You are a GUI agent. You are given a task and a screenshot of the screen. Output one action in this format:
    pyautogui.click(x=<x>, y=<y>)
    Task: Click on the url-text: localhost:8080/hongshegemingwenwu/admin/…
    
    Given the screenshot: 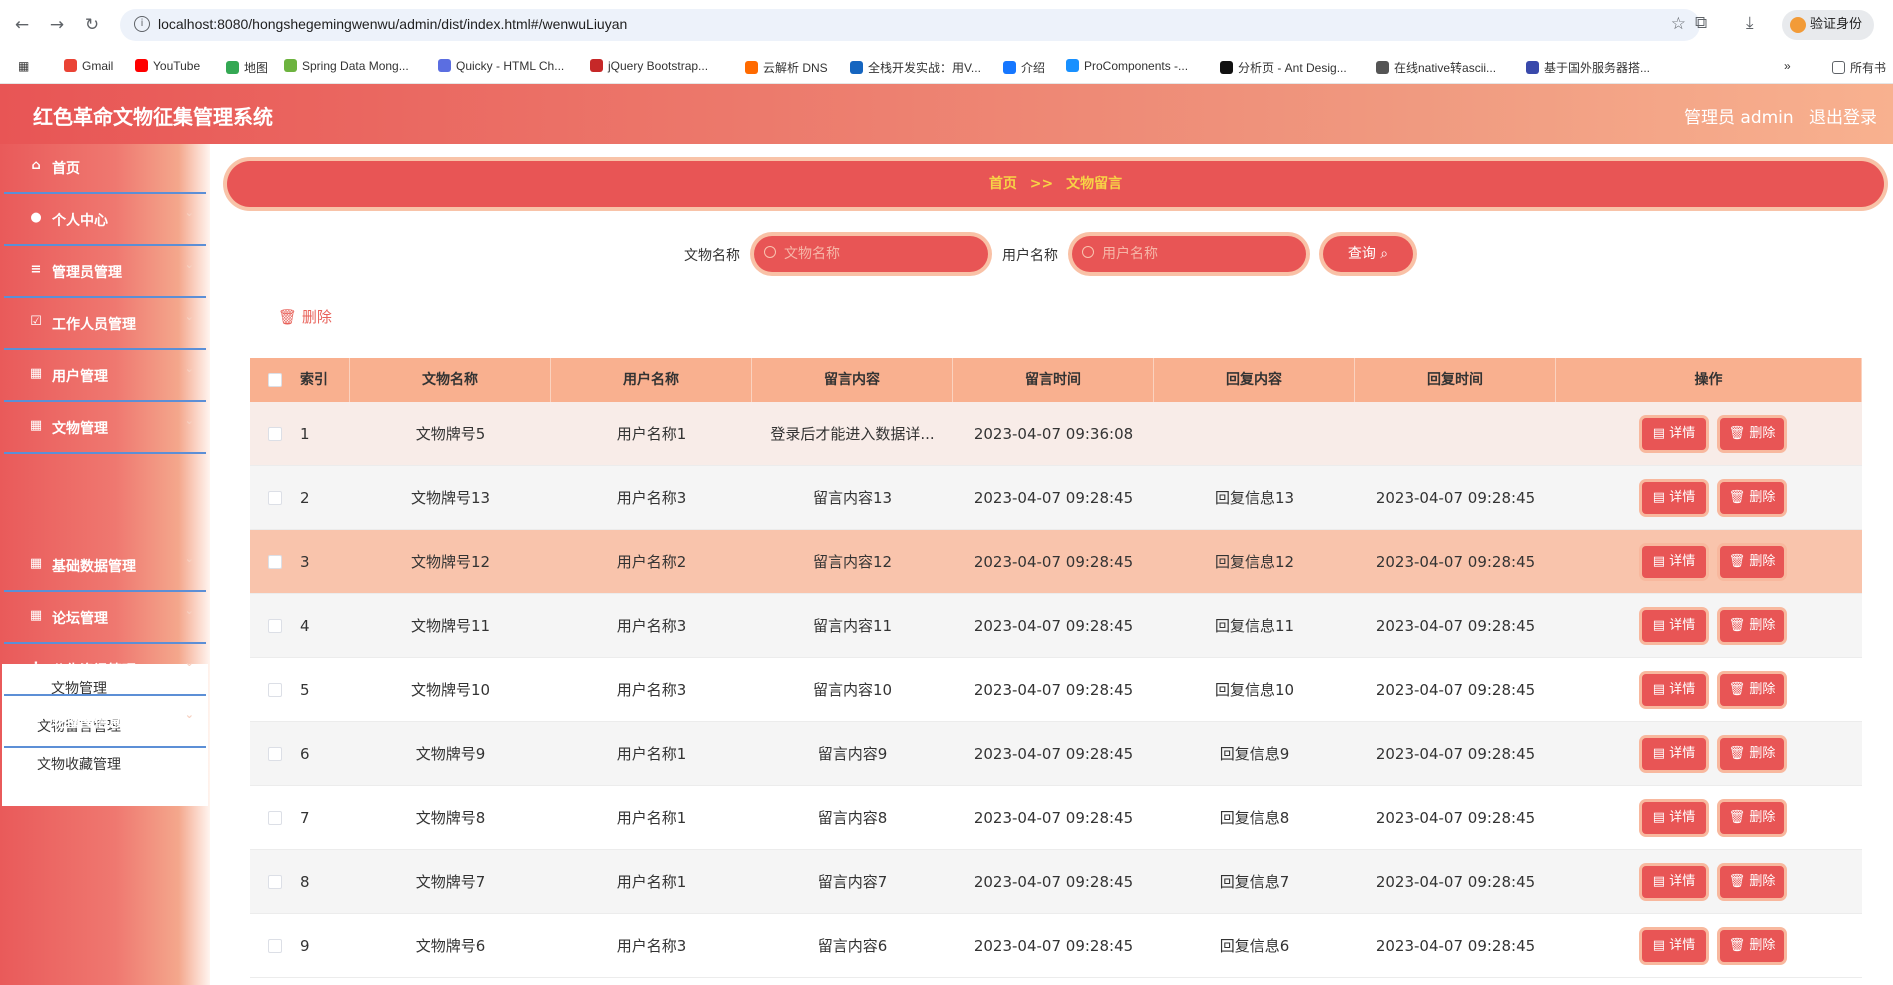 What is the action you would take?
    pyautogui.click(x=392, y=24)
    